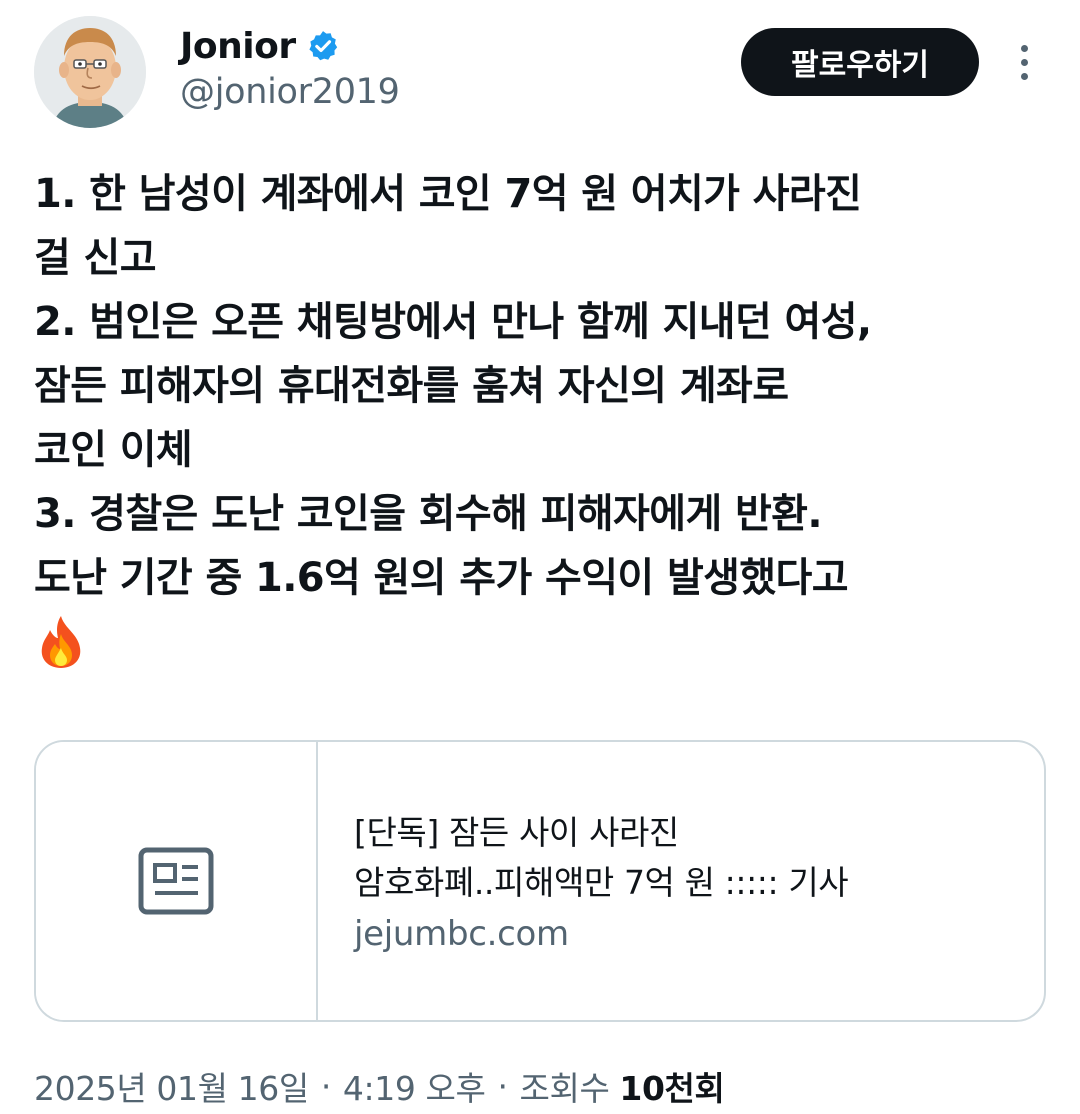  I want to click on card-title-line: 암호화폐..피해액만 7억 원 ::::: 기사, so click(601, 882).